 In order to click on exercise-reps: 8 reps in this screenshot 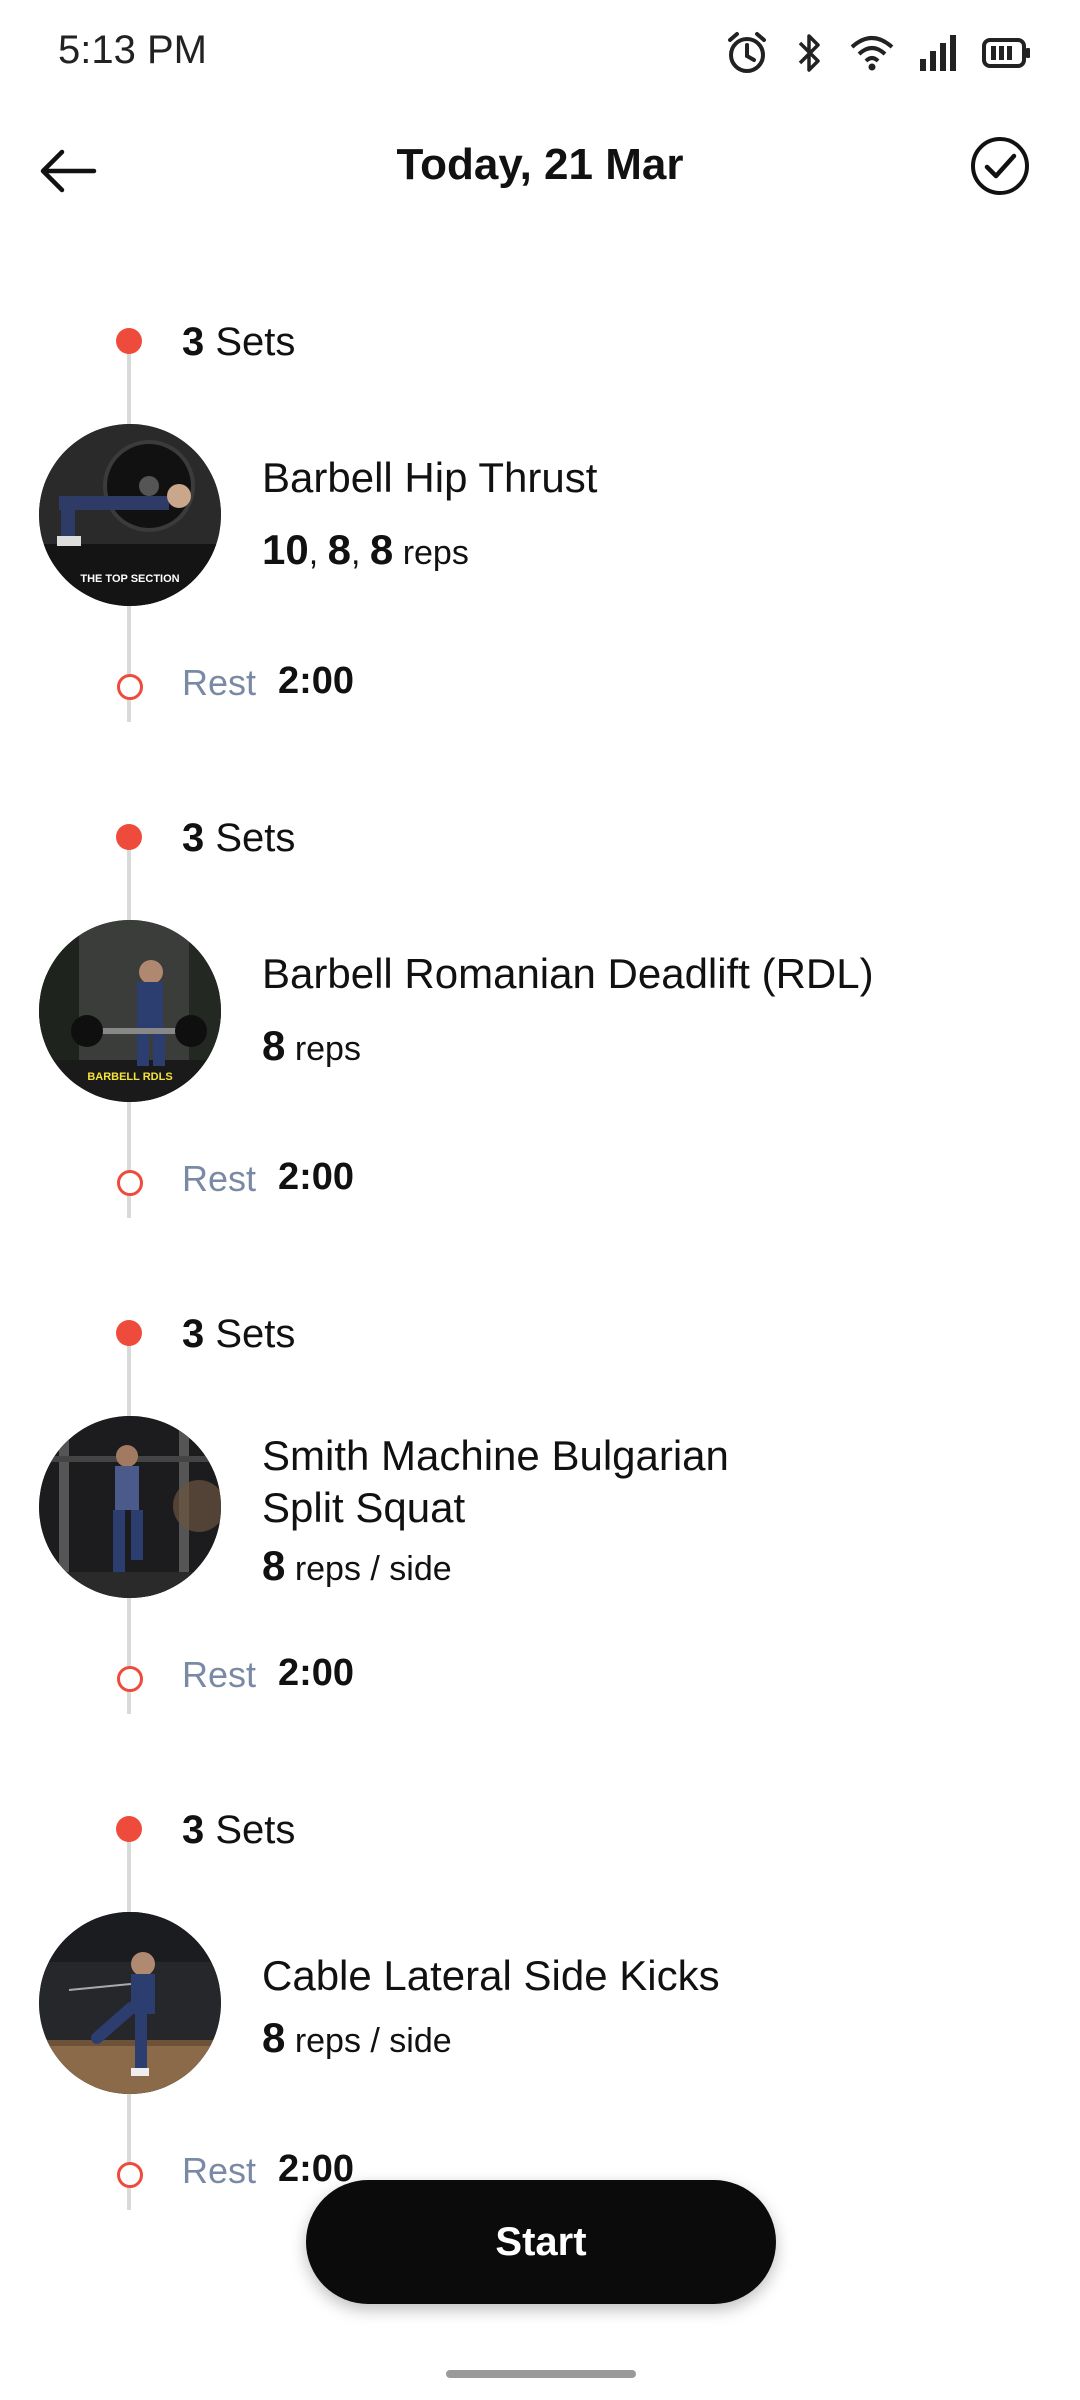, I will do `click(311, 1046)`.